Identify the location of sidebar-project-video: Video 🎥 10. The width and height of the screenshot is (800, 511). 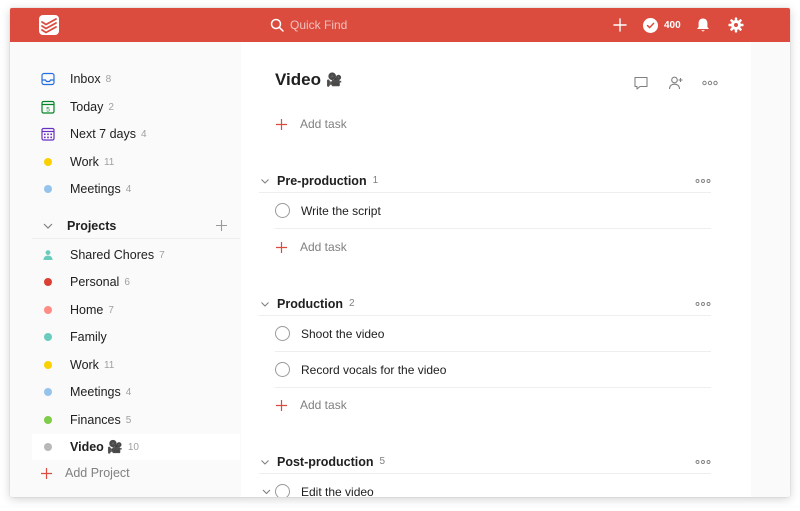
(136, 447).